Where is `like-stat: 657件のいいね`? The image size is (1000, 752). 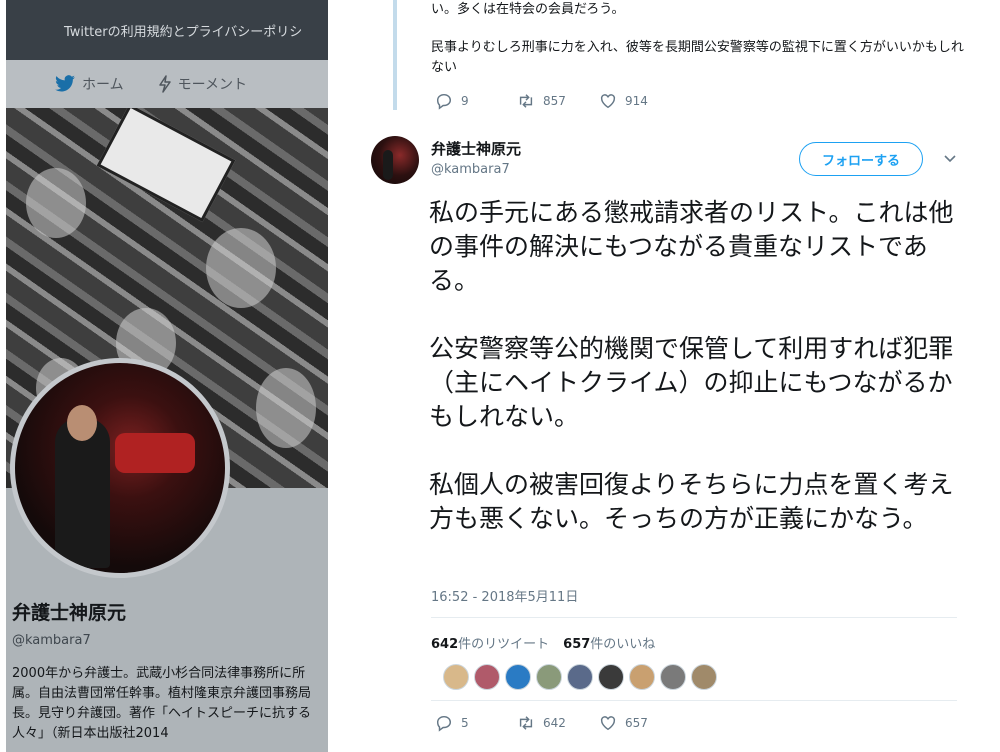 like-stat: 657件のいいね is located at coordinates (609, 642).